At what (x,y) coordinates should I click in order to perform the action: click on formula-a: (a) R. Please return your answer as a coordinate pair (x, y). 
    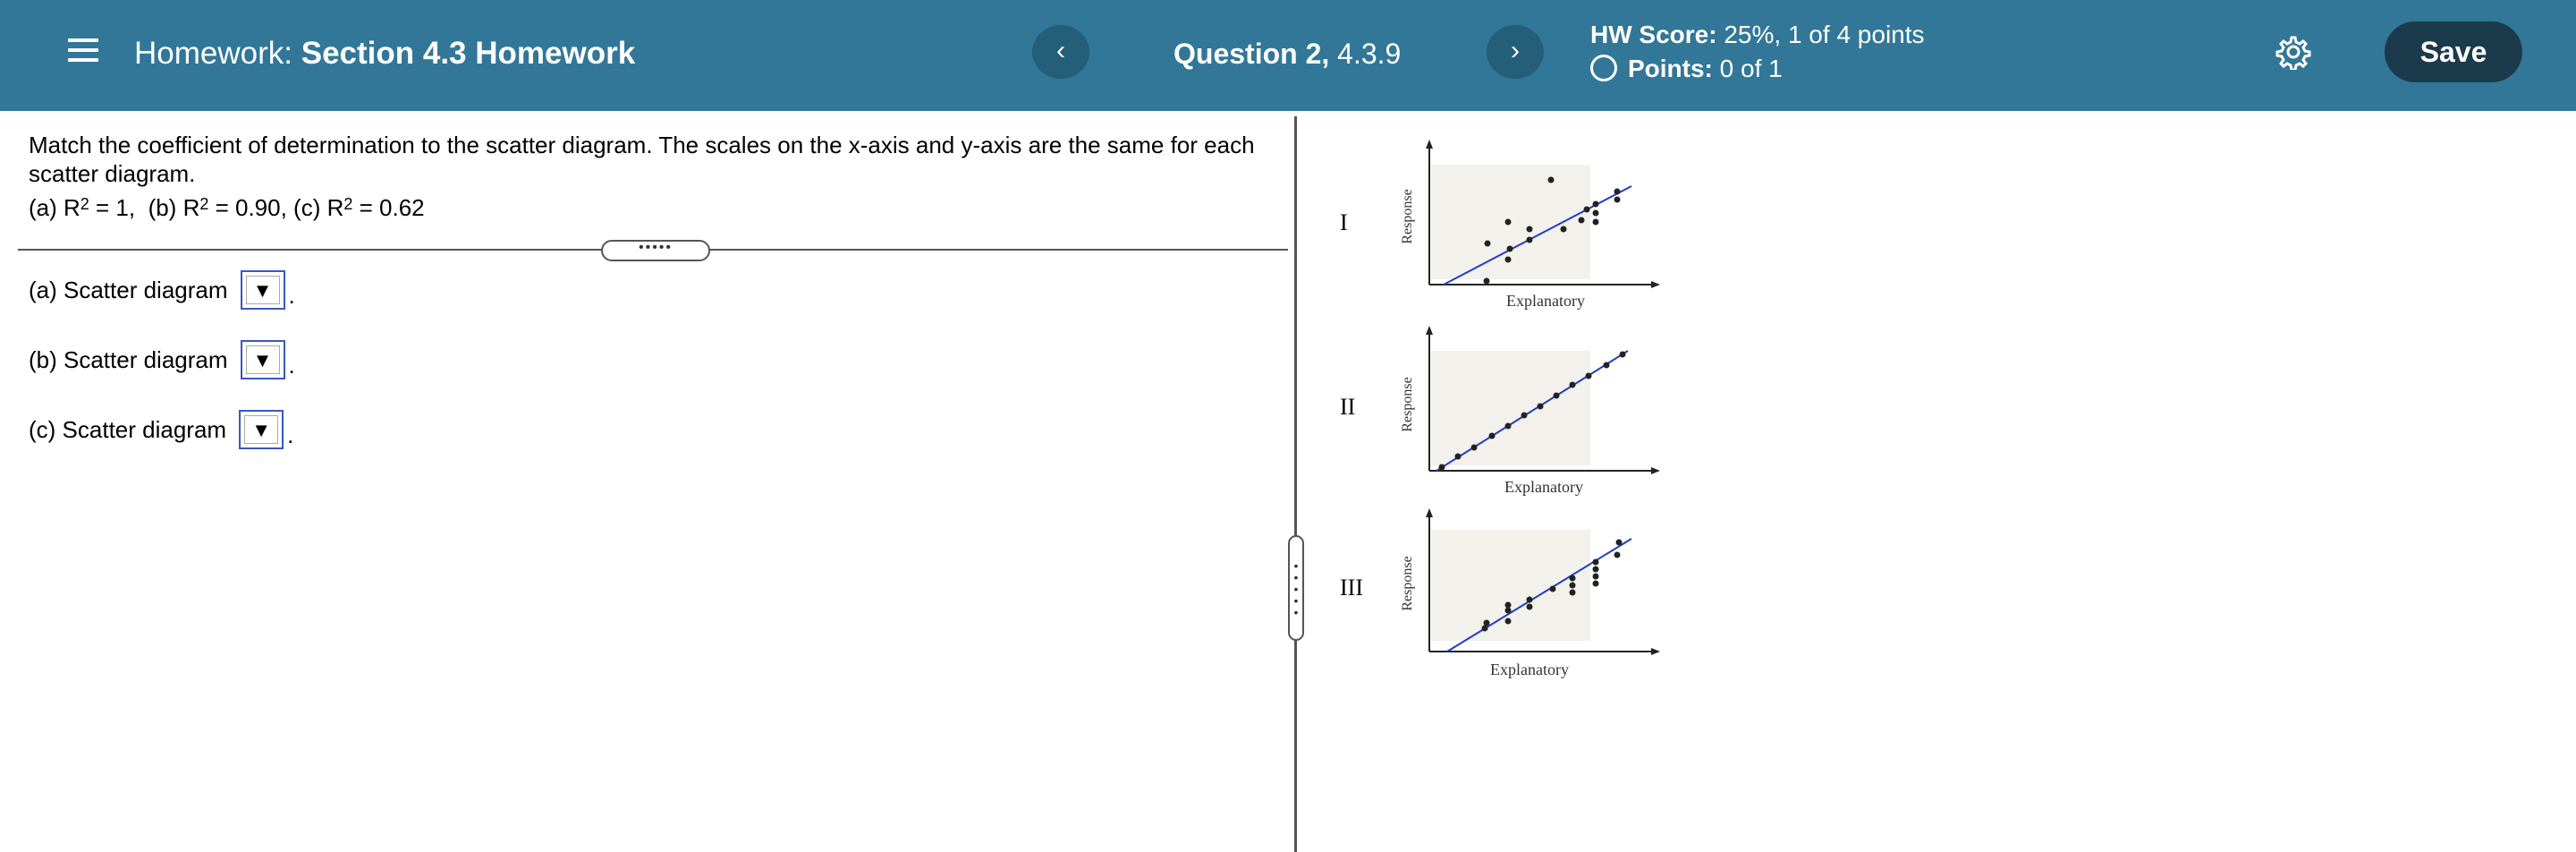
    Looking at the image, I should click on (54, 207).